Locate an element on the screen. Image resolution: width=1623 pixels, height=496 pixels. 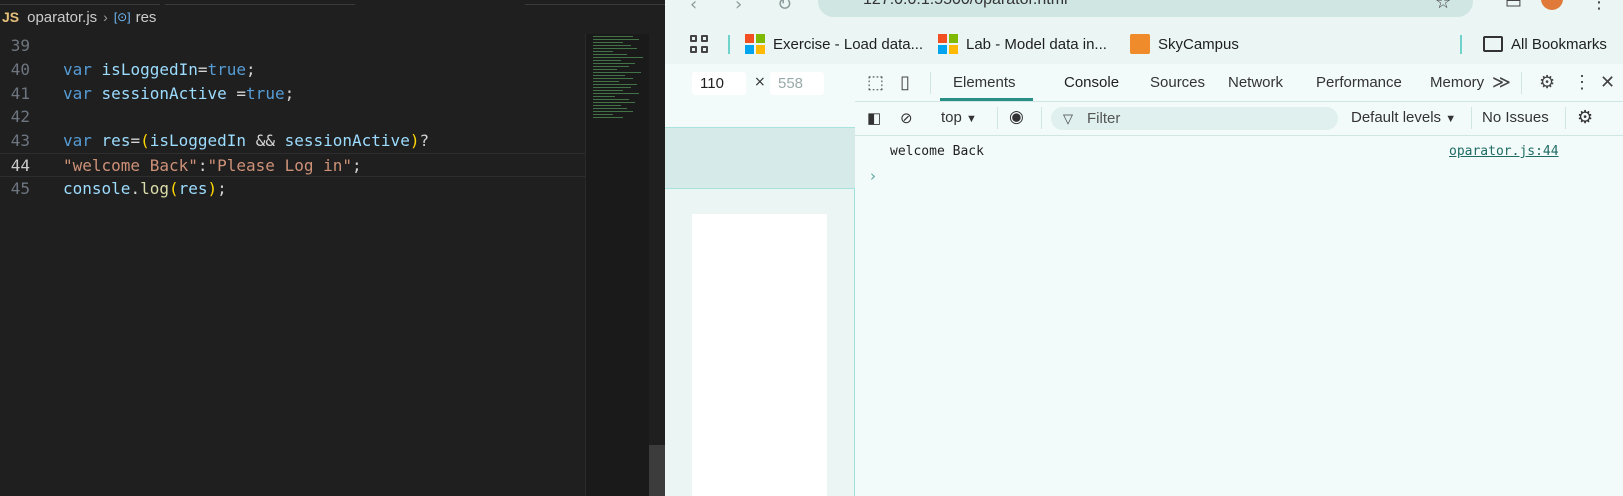
code-line: 45 console.log(res); is located at coordinates (292, 189).